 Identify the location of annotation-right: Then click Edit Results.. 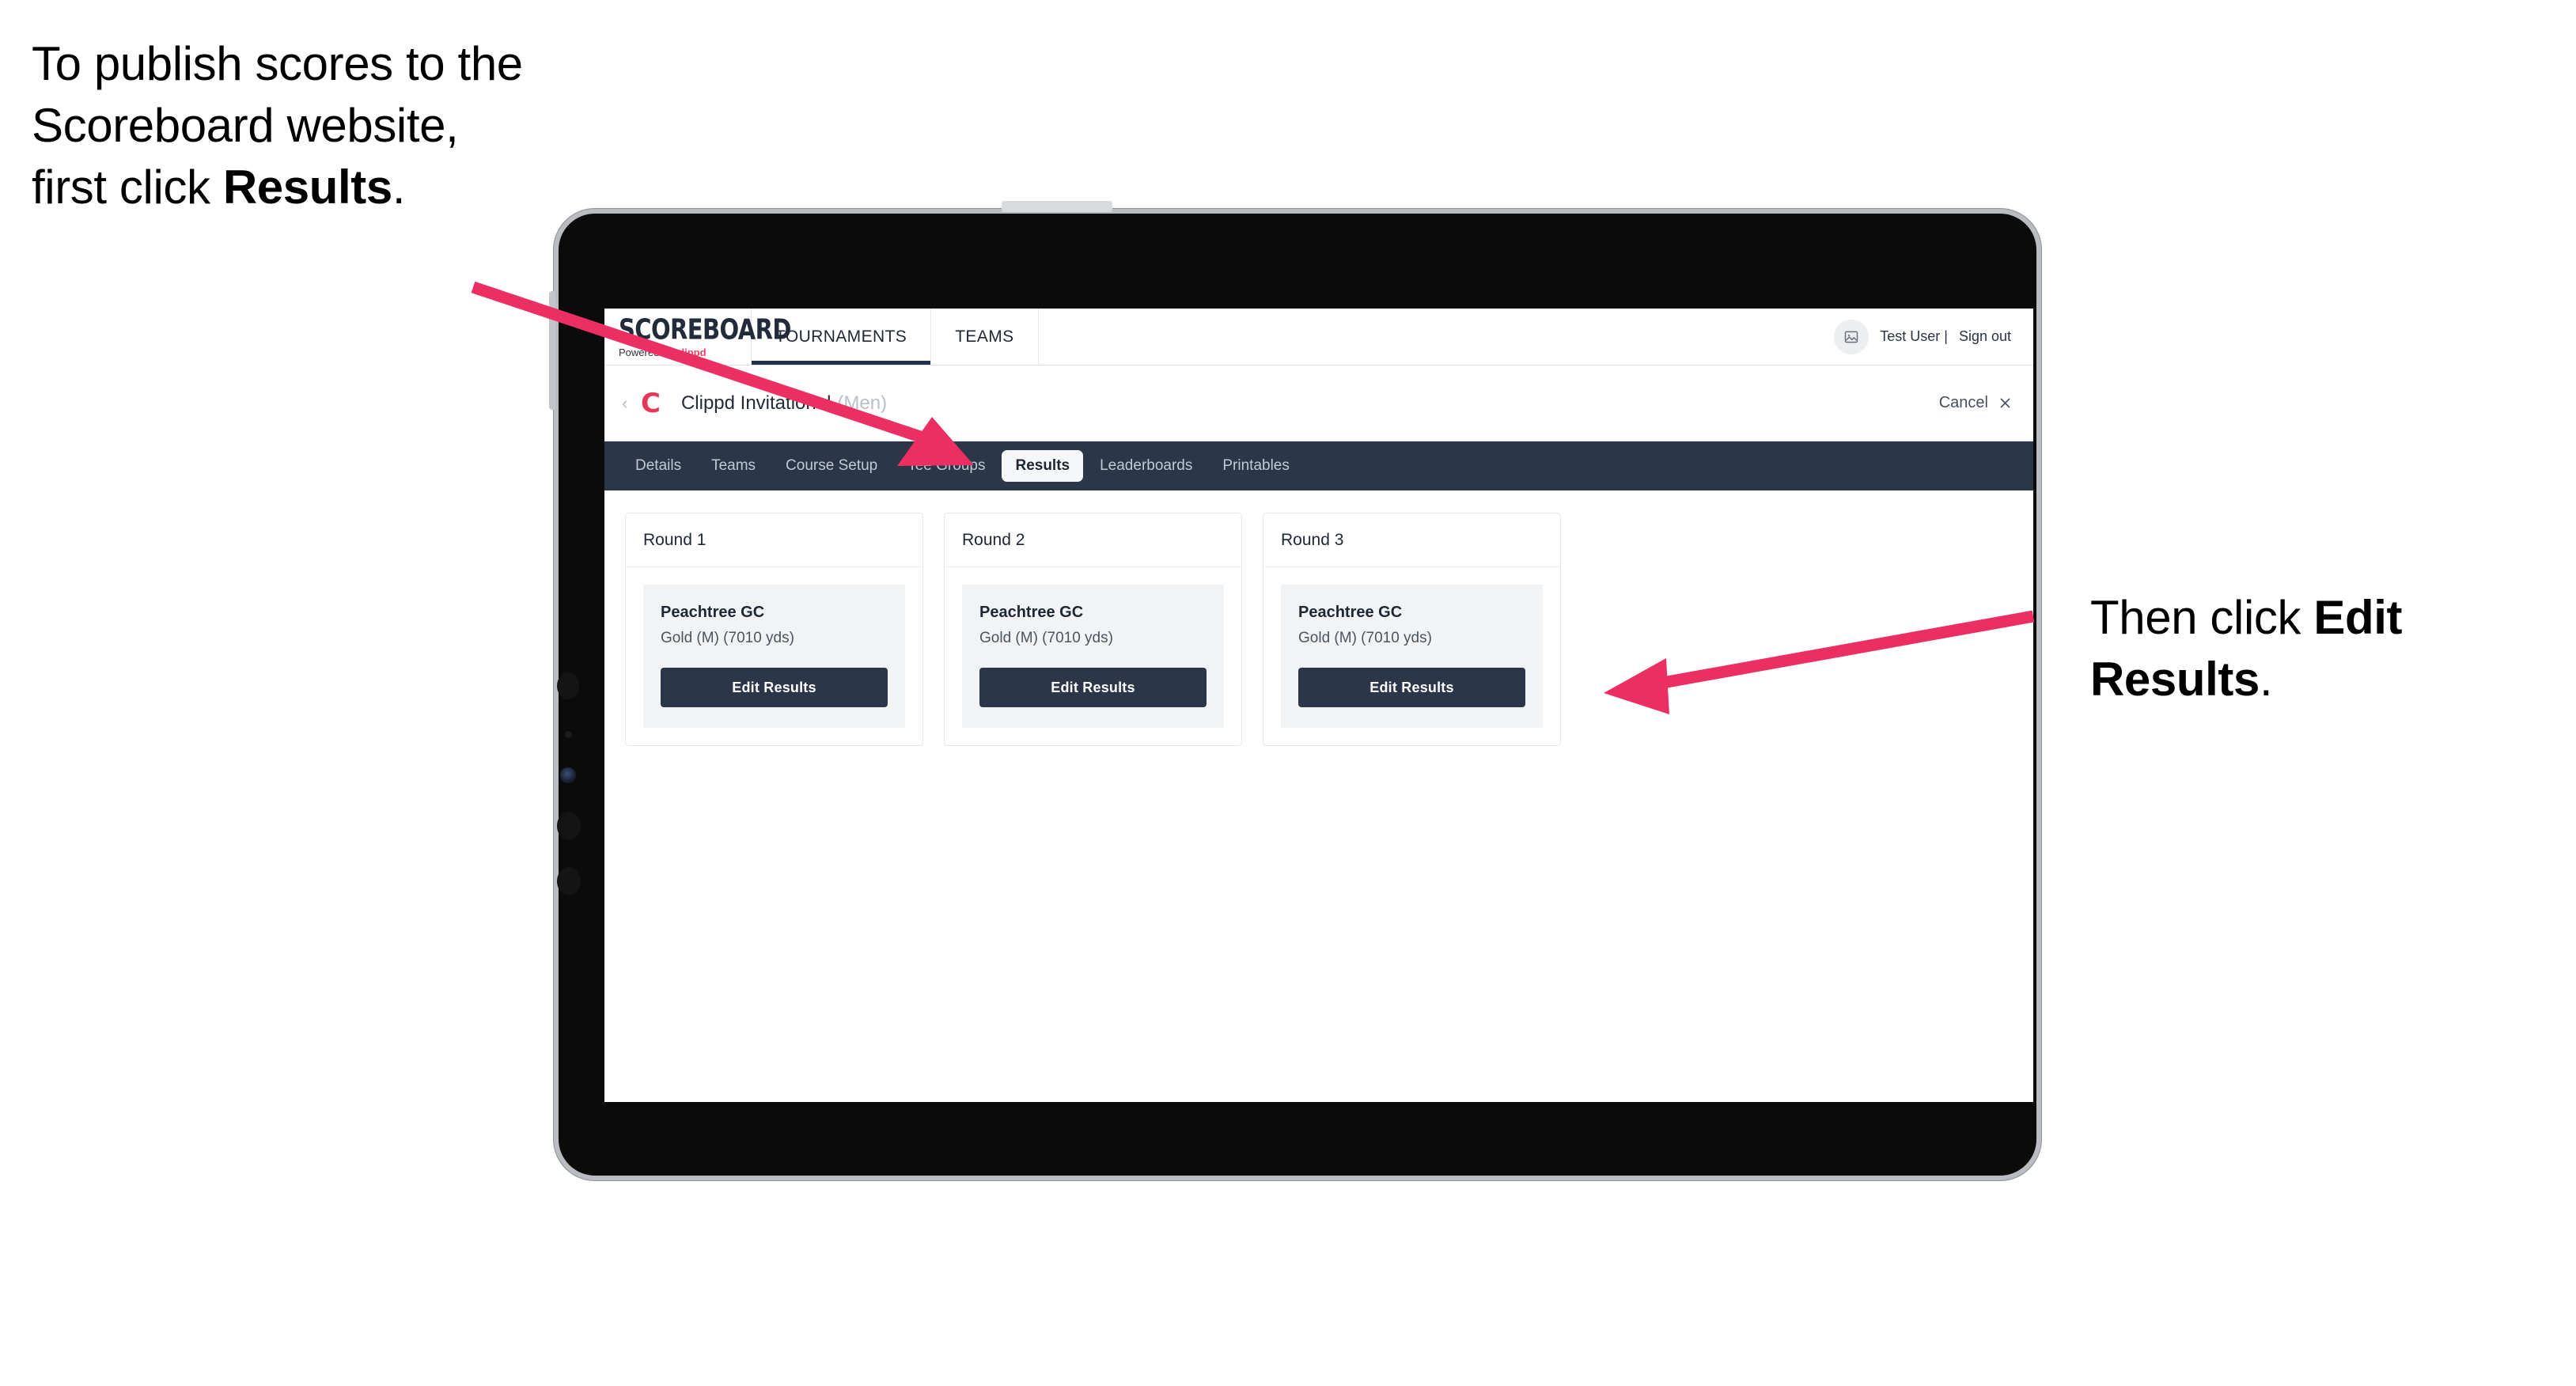
(2311, 648).